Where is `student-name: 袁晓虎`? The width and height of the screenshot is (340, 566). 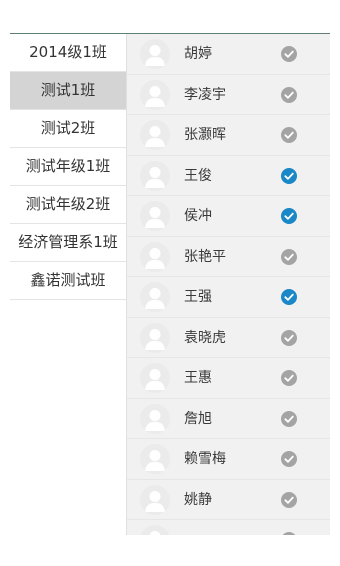 student-name: 袁晓虎 is located at coordinates (205, 337).